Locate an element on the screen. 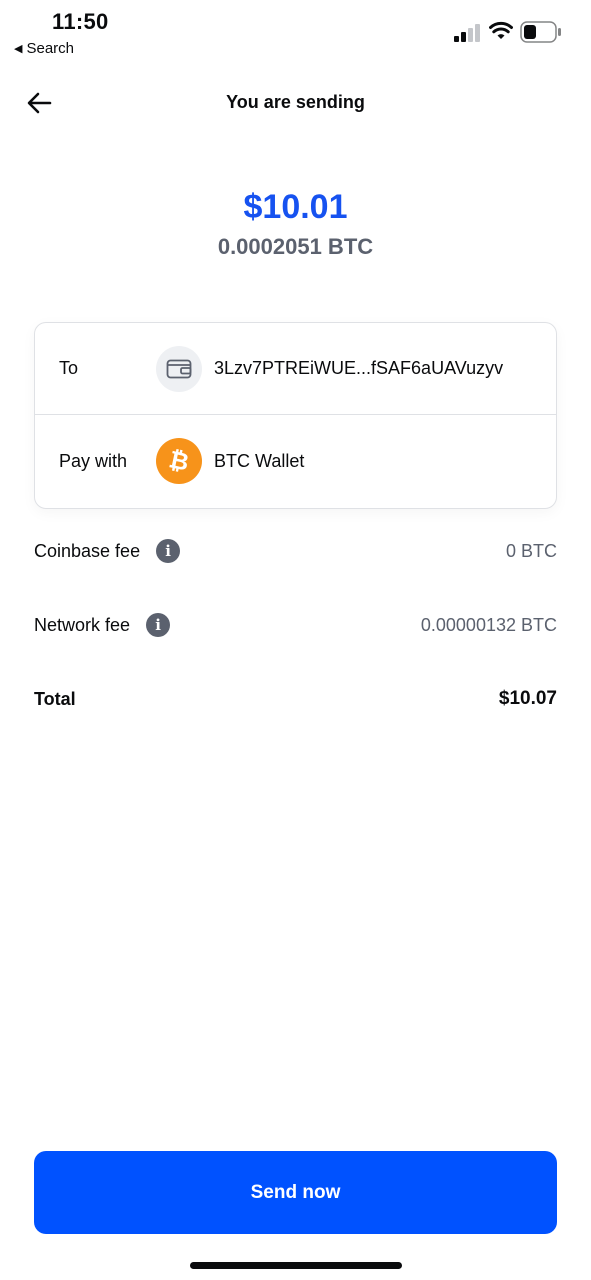  coinbase-fee-row: Coinbase fee i 0 BTC is located at coordinates (295, 551).